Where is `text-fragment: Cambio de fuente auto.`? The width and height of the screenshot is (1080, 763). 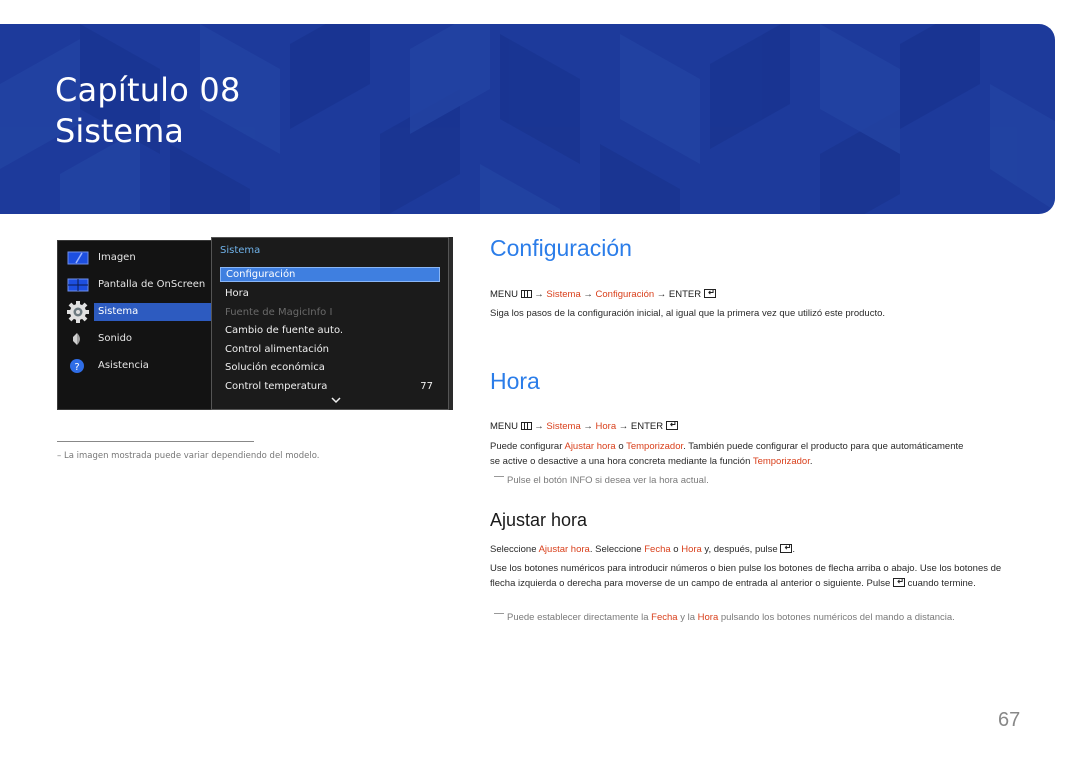 text-fragment: Cambio de fuente auto. is located at coordinates (284, 330).